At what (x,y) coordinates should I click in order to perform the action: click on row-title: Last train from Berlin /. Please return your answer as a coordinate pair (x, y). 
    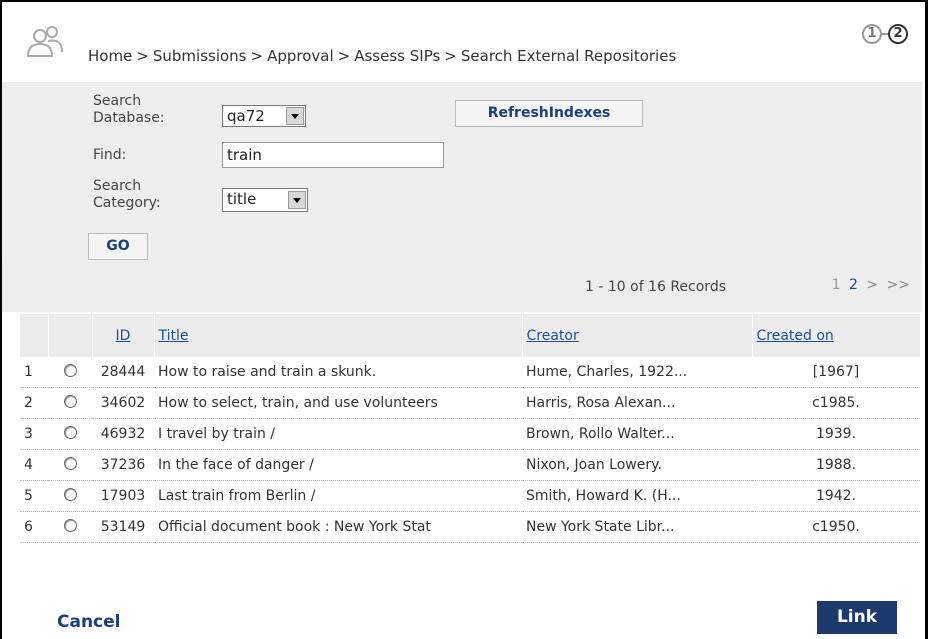
    Looking at the image, I should click on (338, 496).